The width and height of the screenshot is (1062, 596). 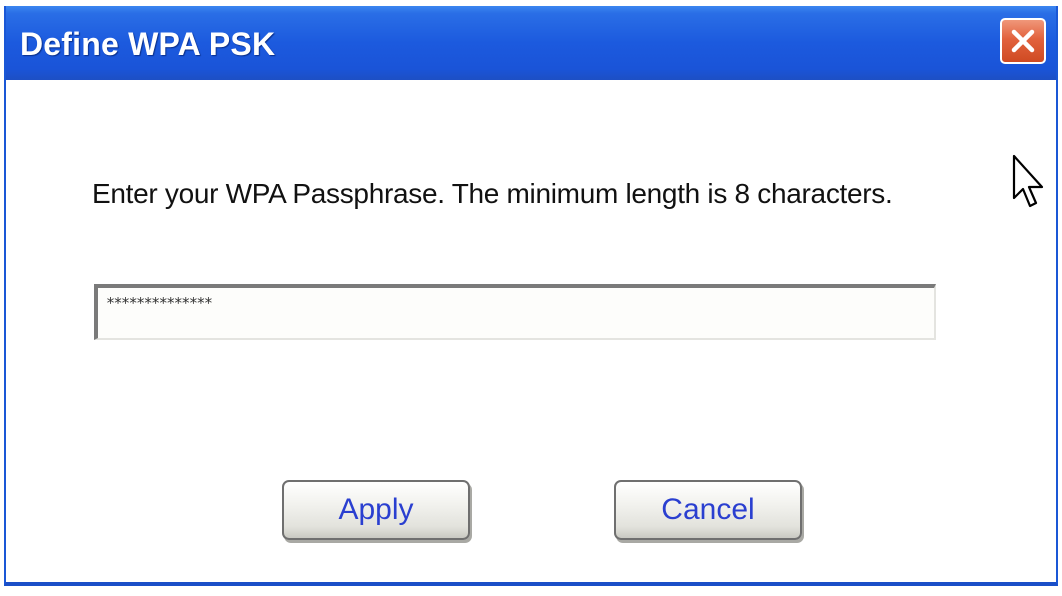 I want to click on window-title: Define WPA PSK, so click(x=148, y=44).